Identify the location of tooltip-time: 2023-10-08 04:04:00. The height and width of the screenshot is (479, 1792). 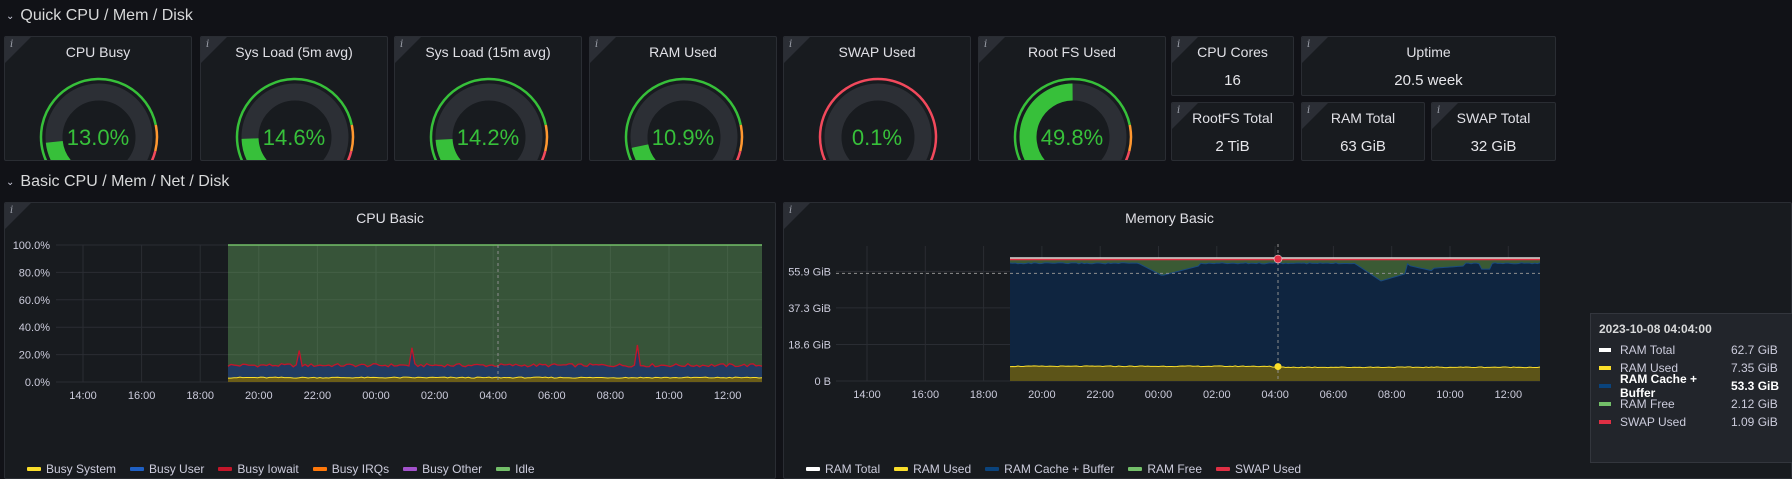
(1655, 329).